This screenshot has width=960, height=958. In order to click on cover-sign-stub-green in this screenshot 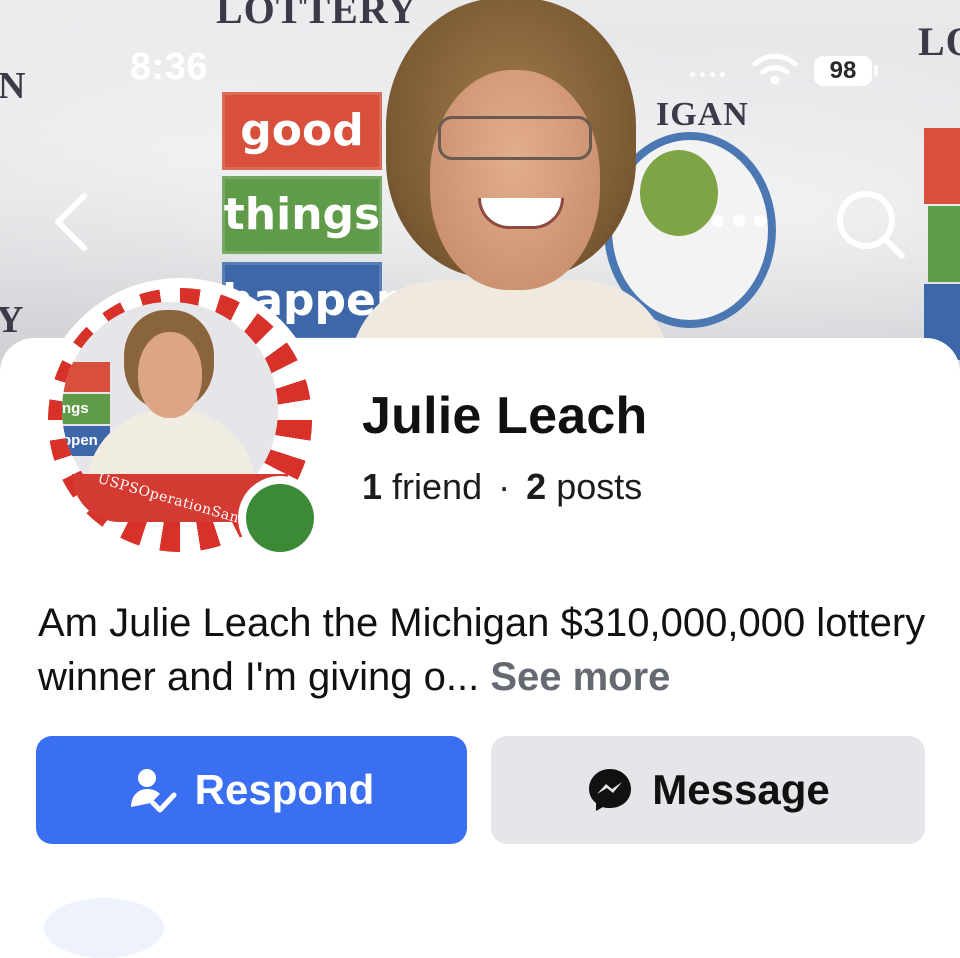, I will do `click(944, 244)`.